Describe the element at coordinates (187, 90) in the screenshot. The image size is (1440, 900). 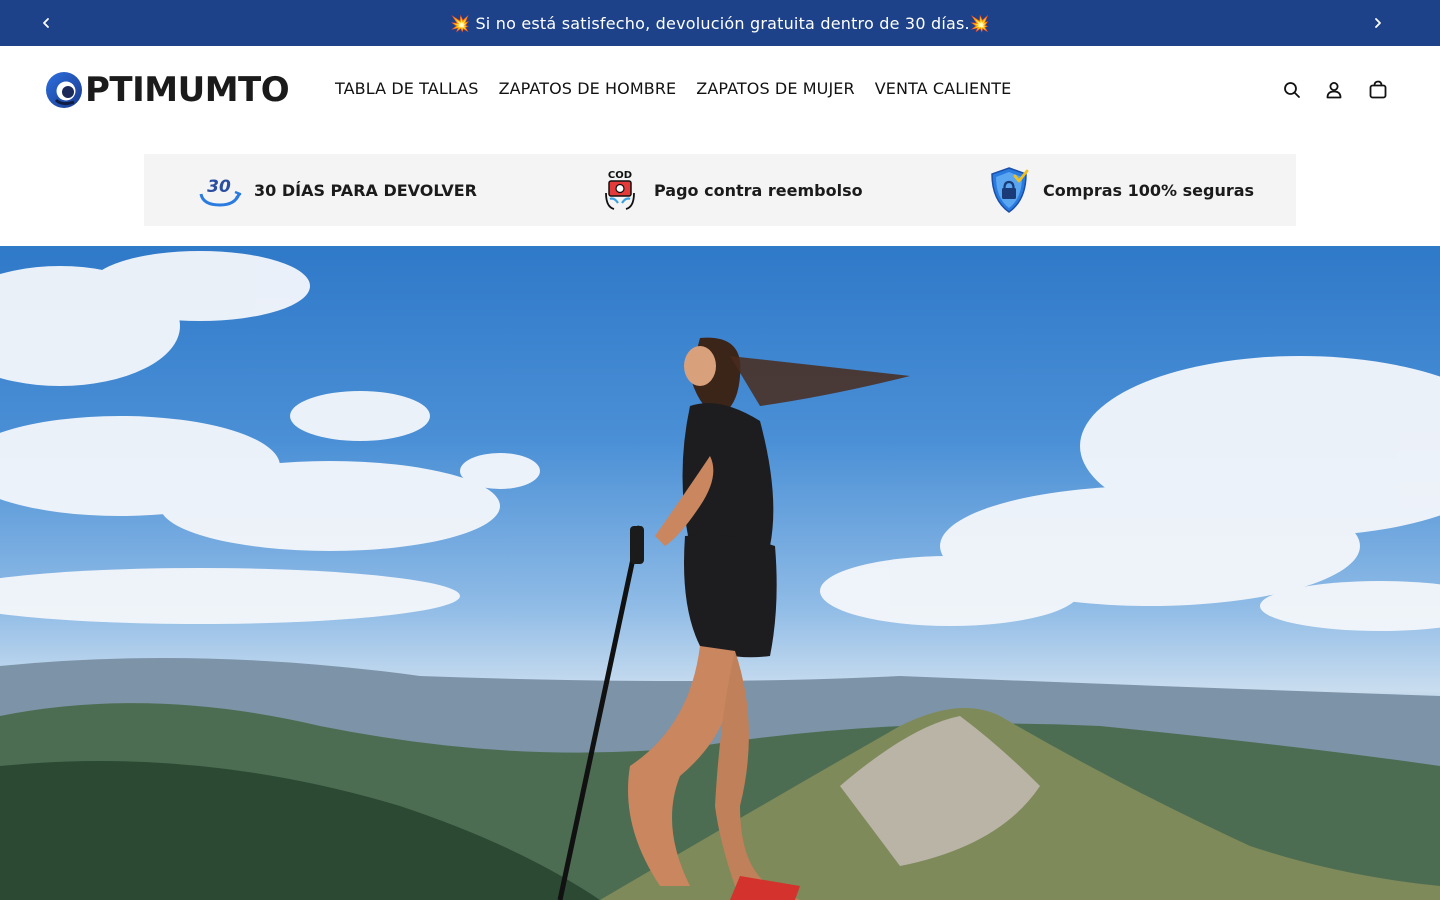
I see `brand-name: PTIMUMTO` at that location.